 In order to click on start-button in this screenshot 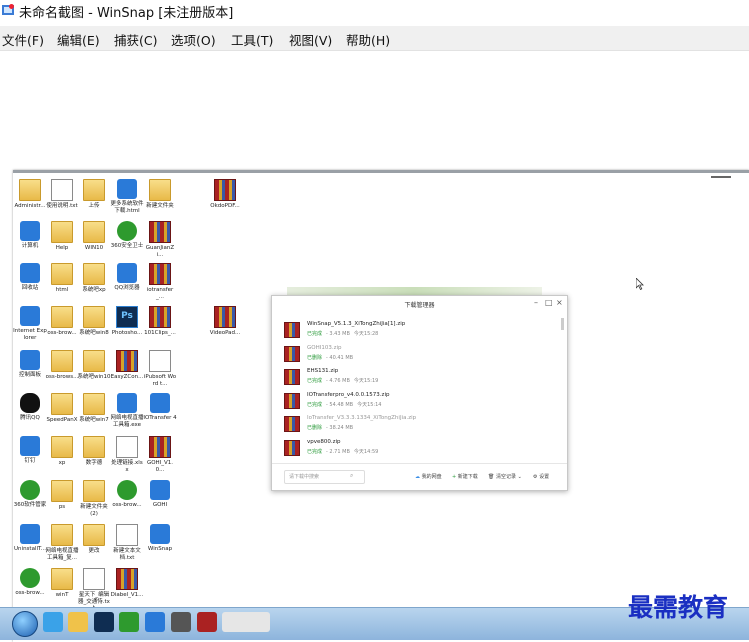, I will do `click(25, 624)`.